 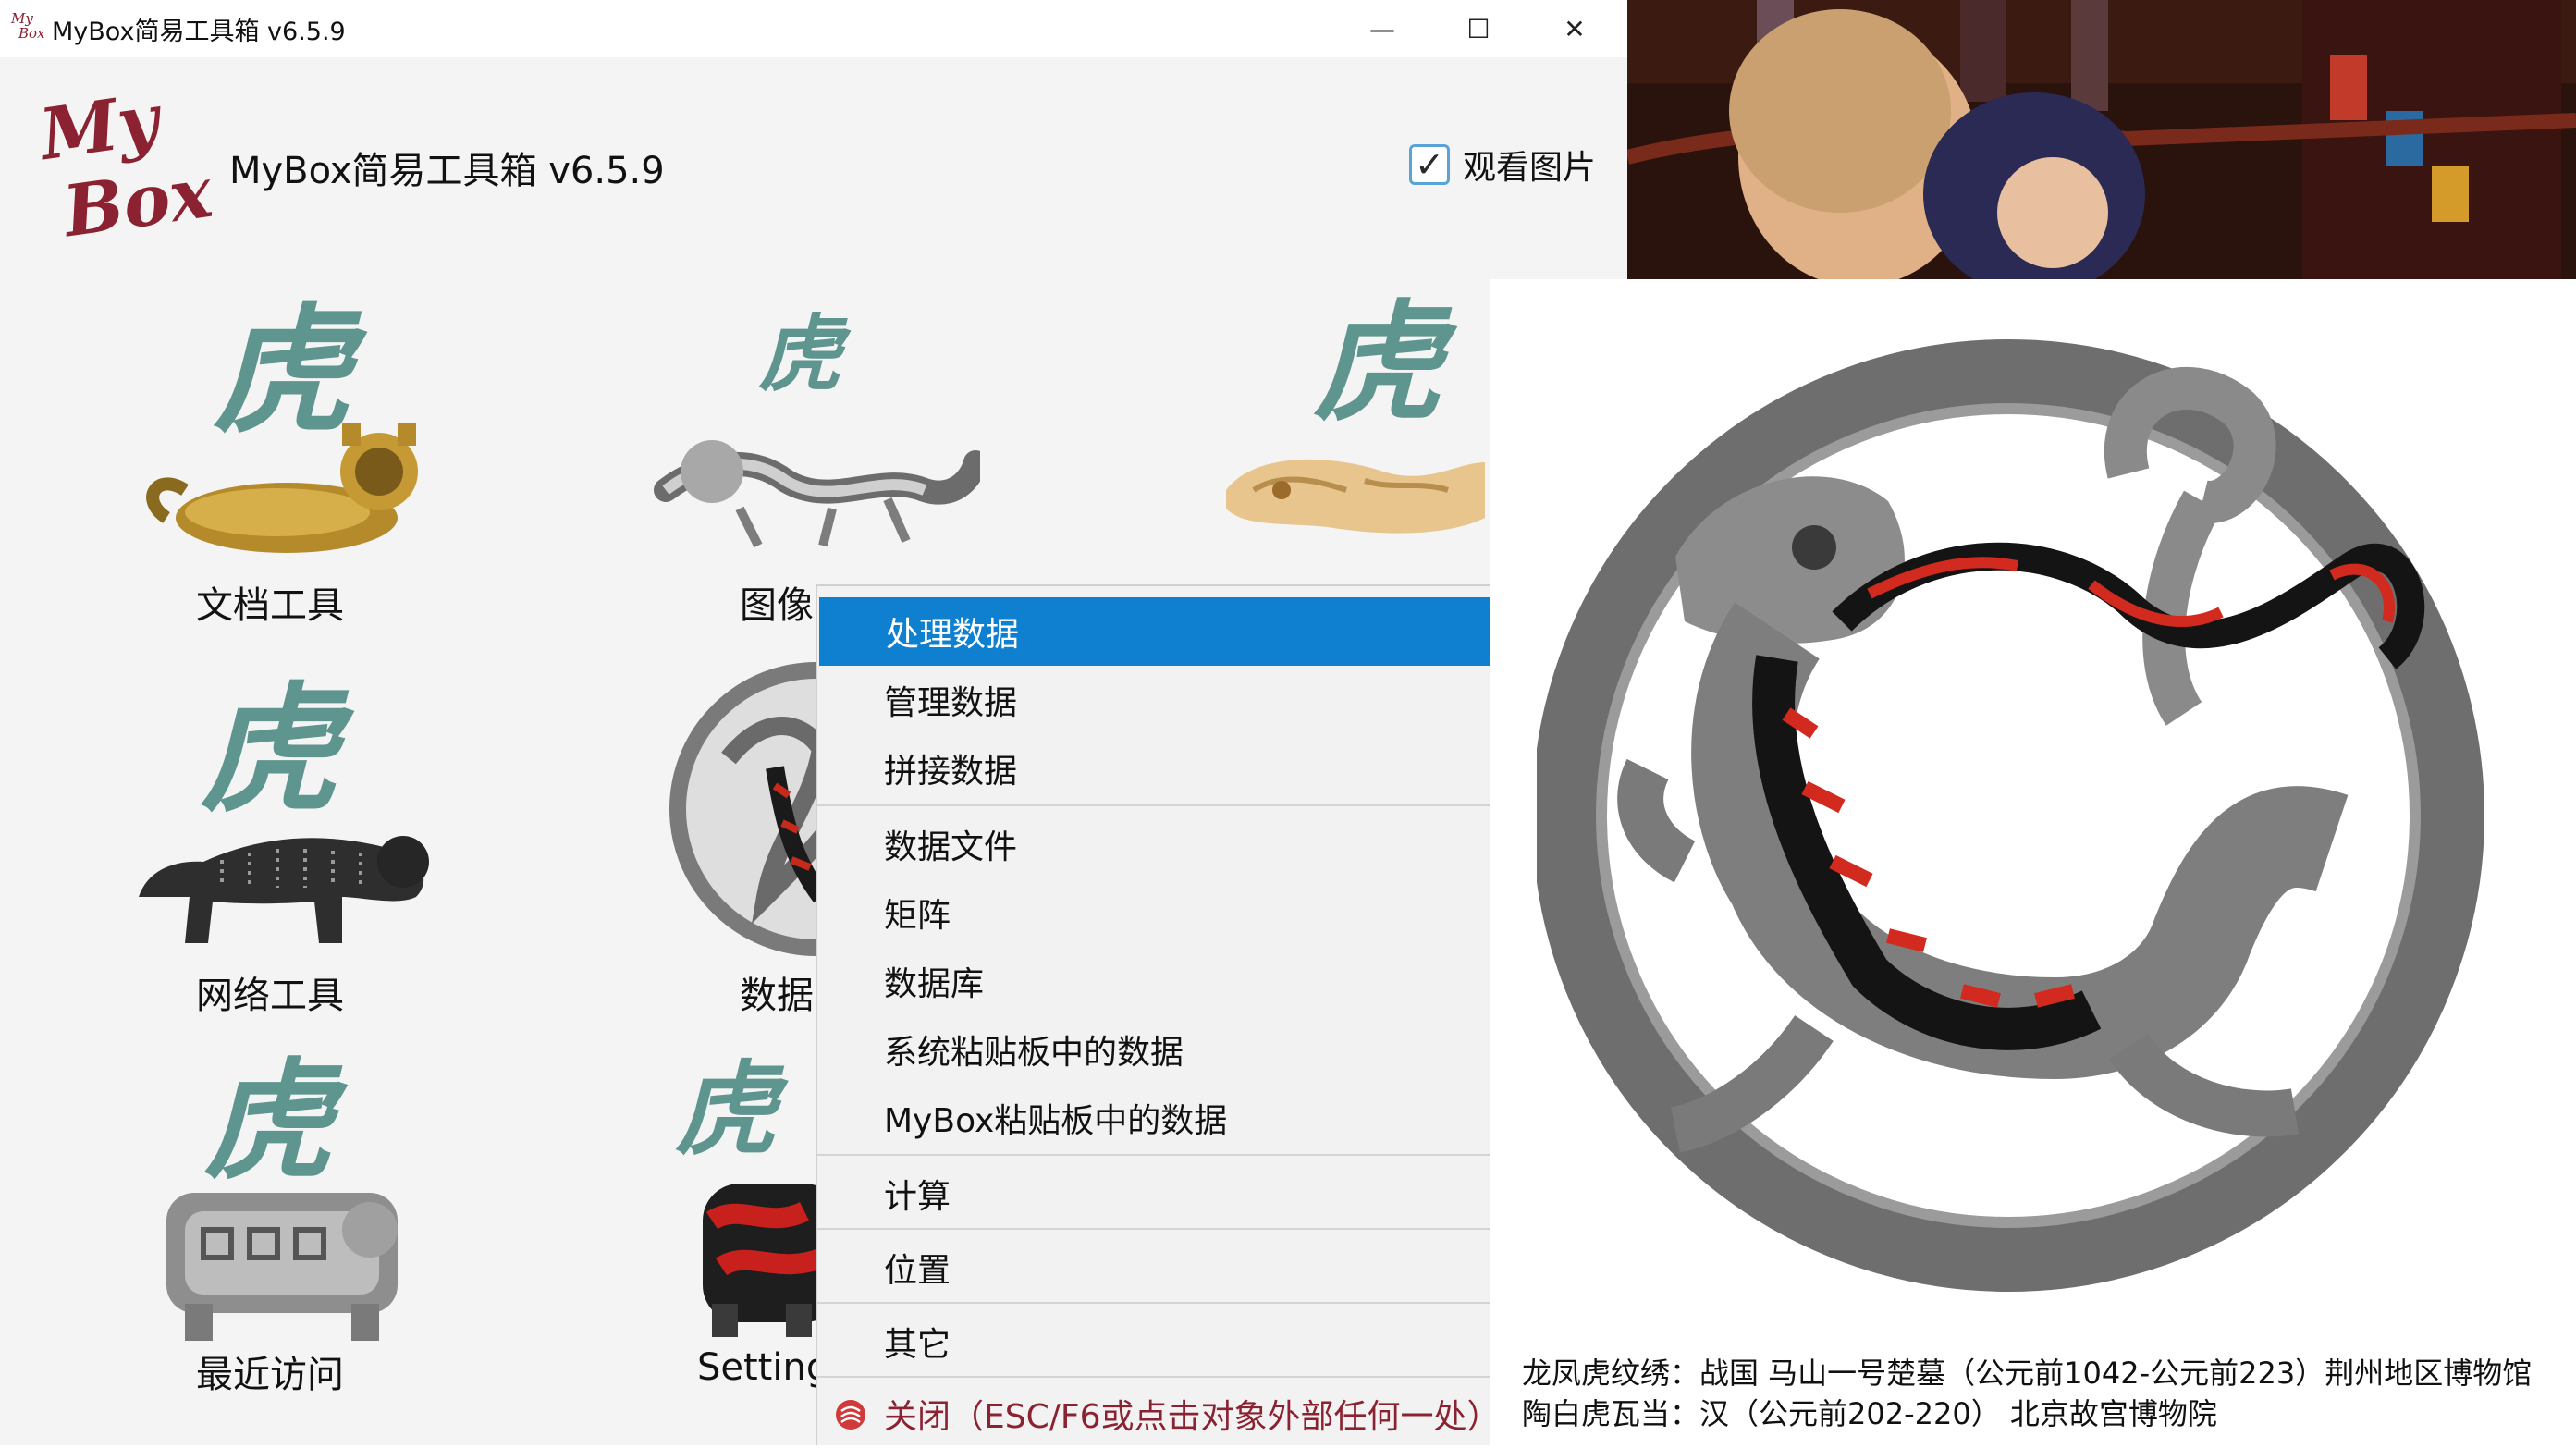 I want to click on maximize-button: ☐, so click(x=1478, y=28).